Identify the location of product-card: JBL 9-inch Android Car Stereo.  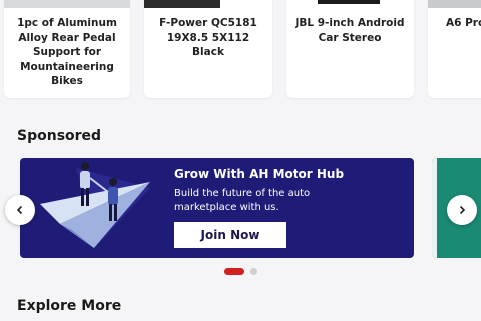
(350, 49).